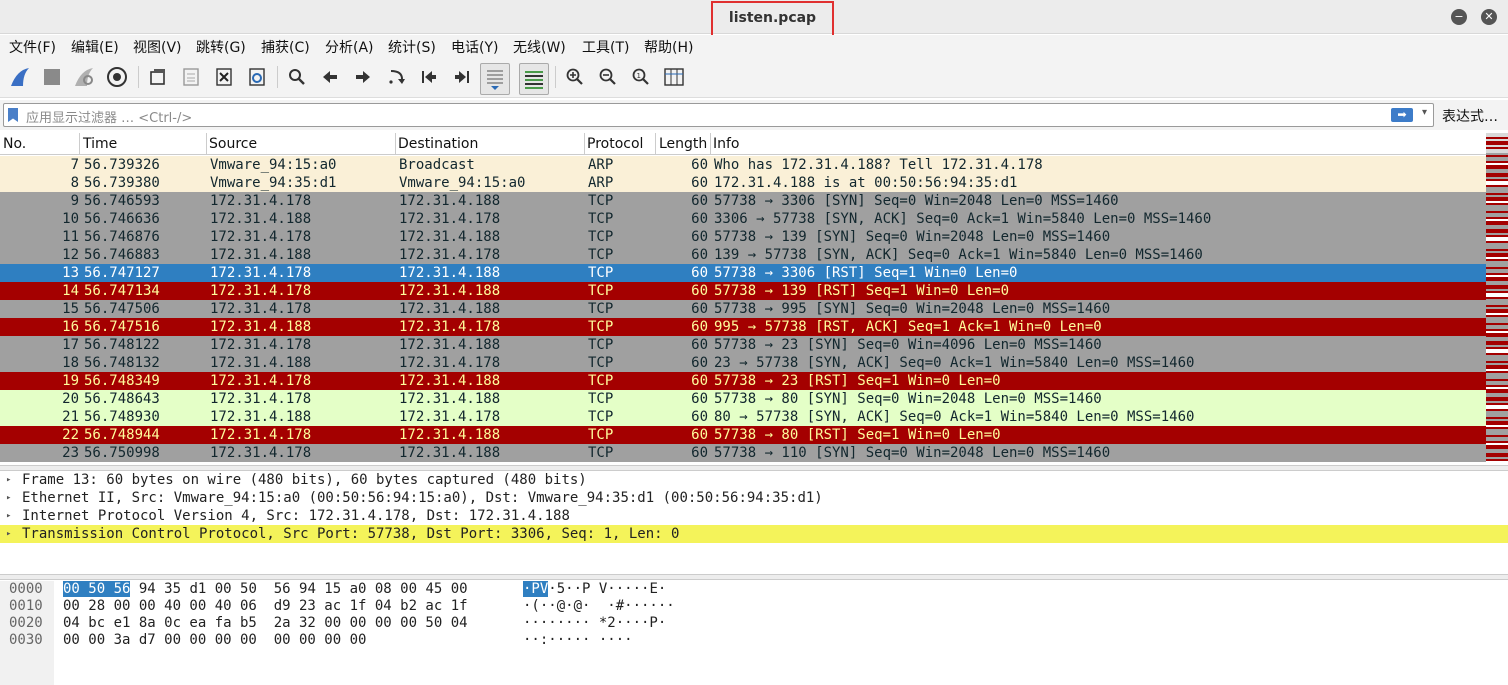 Image resolution: width=1508 pixels, height=685 pixels. I want to click on menu-file: 文件(F), so click(32, 47).